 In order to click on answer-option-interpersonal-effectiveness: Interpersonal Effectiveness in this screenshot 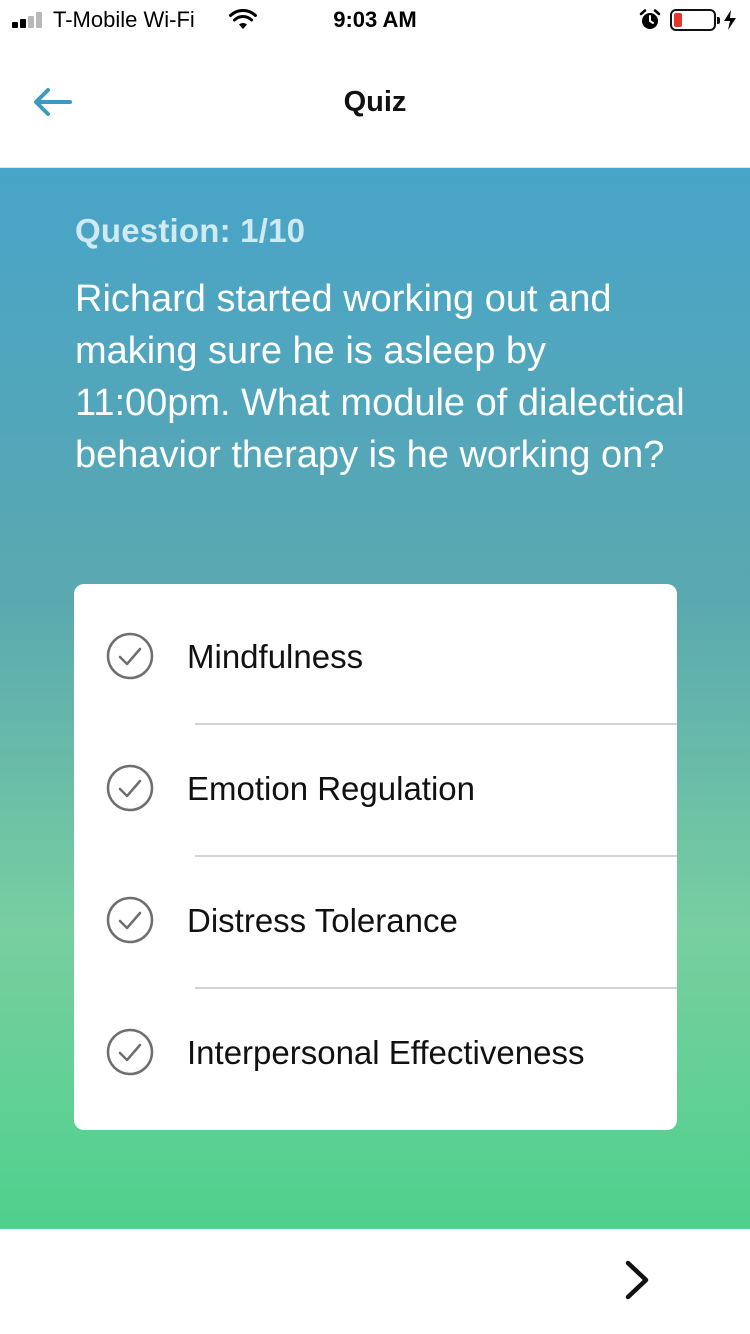, I will do `click(375, 1046)`.